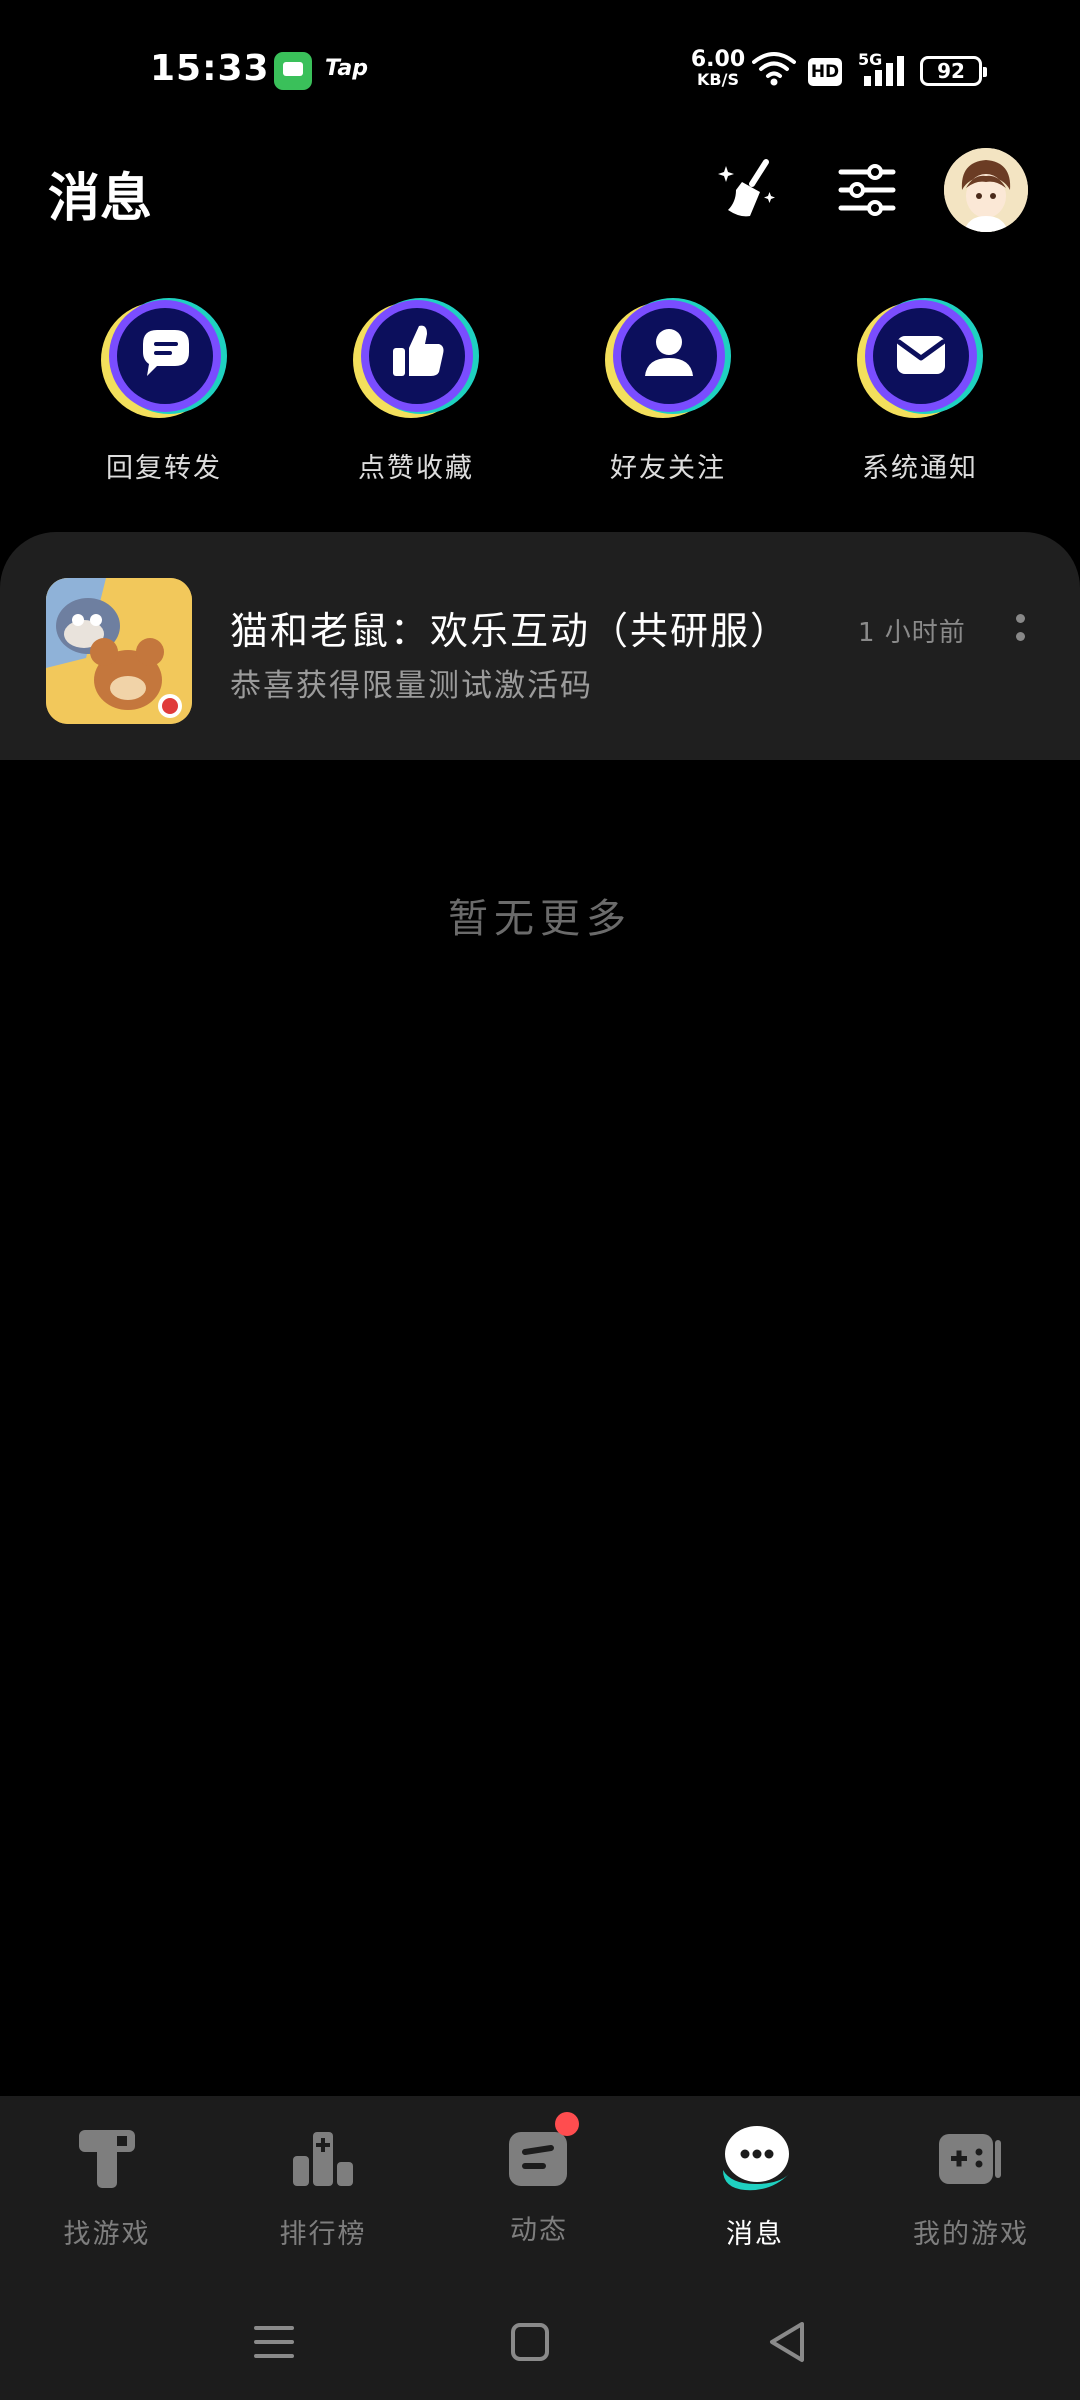 The image size is (1080, 2400). What do you see at coordinates (912, 633) in the screenshot?
I see `message-time: 1 小时前` at bounding box center [912, 633].